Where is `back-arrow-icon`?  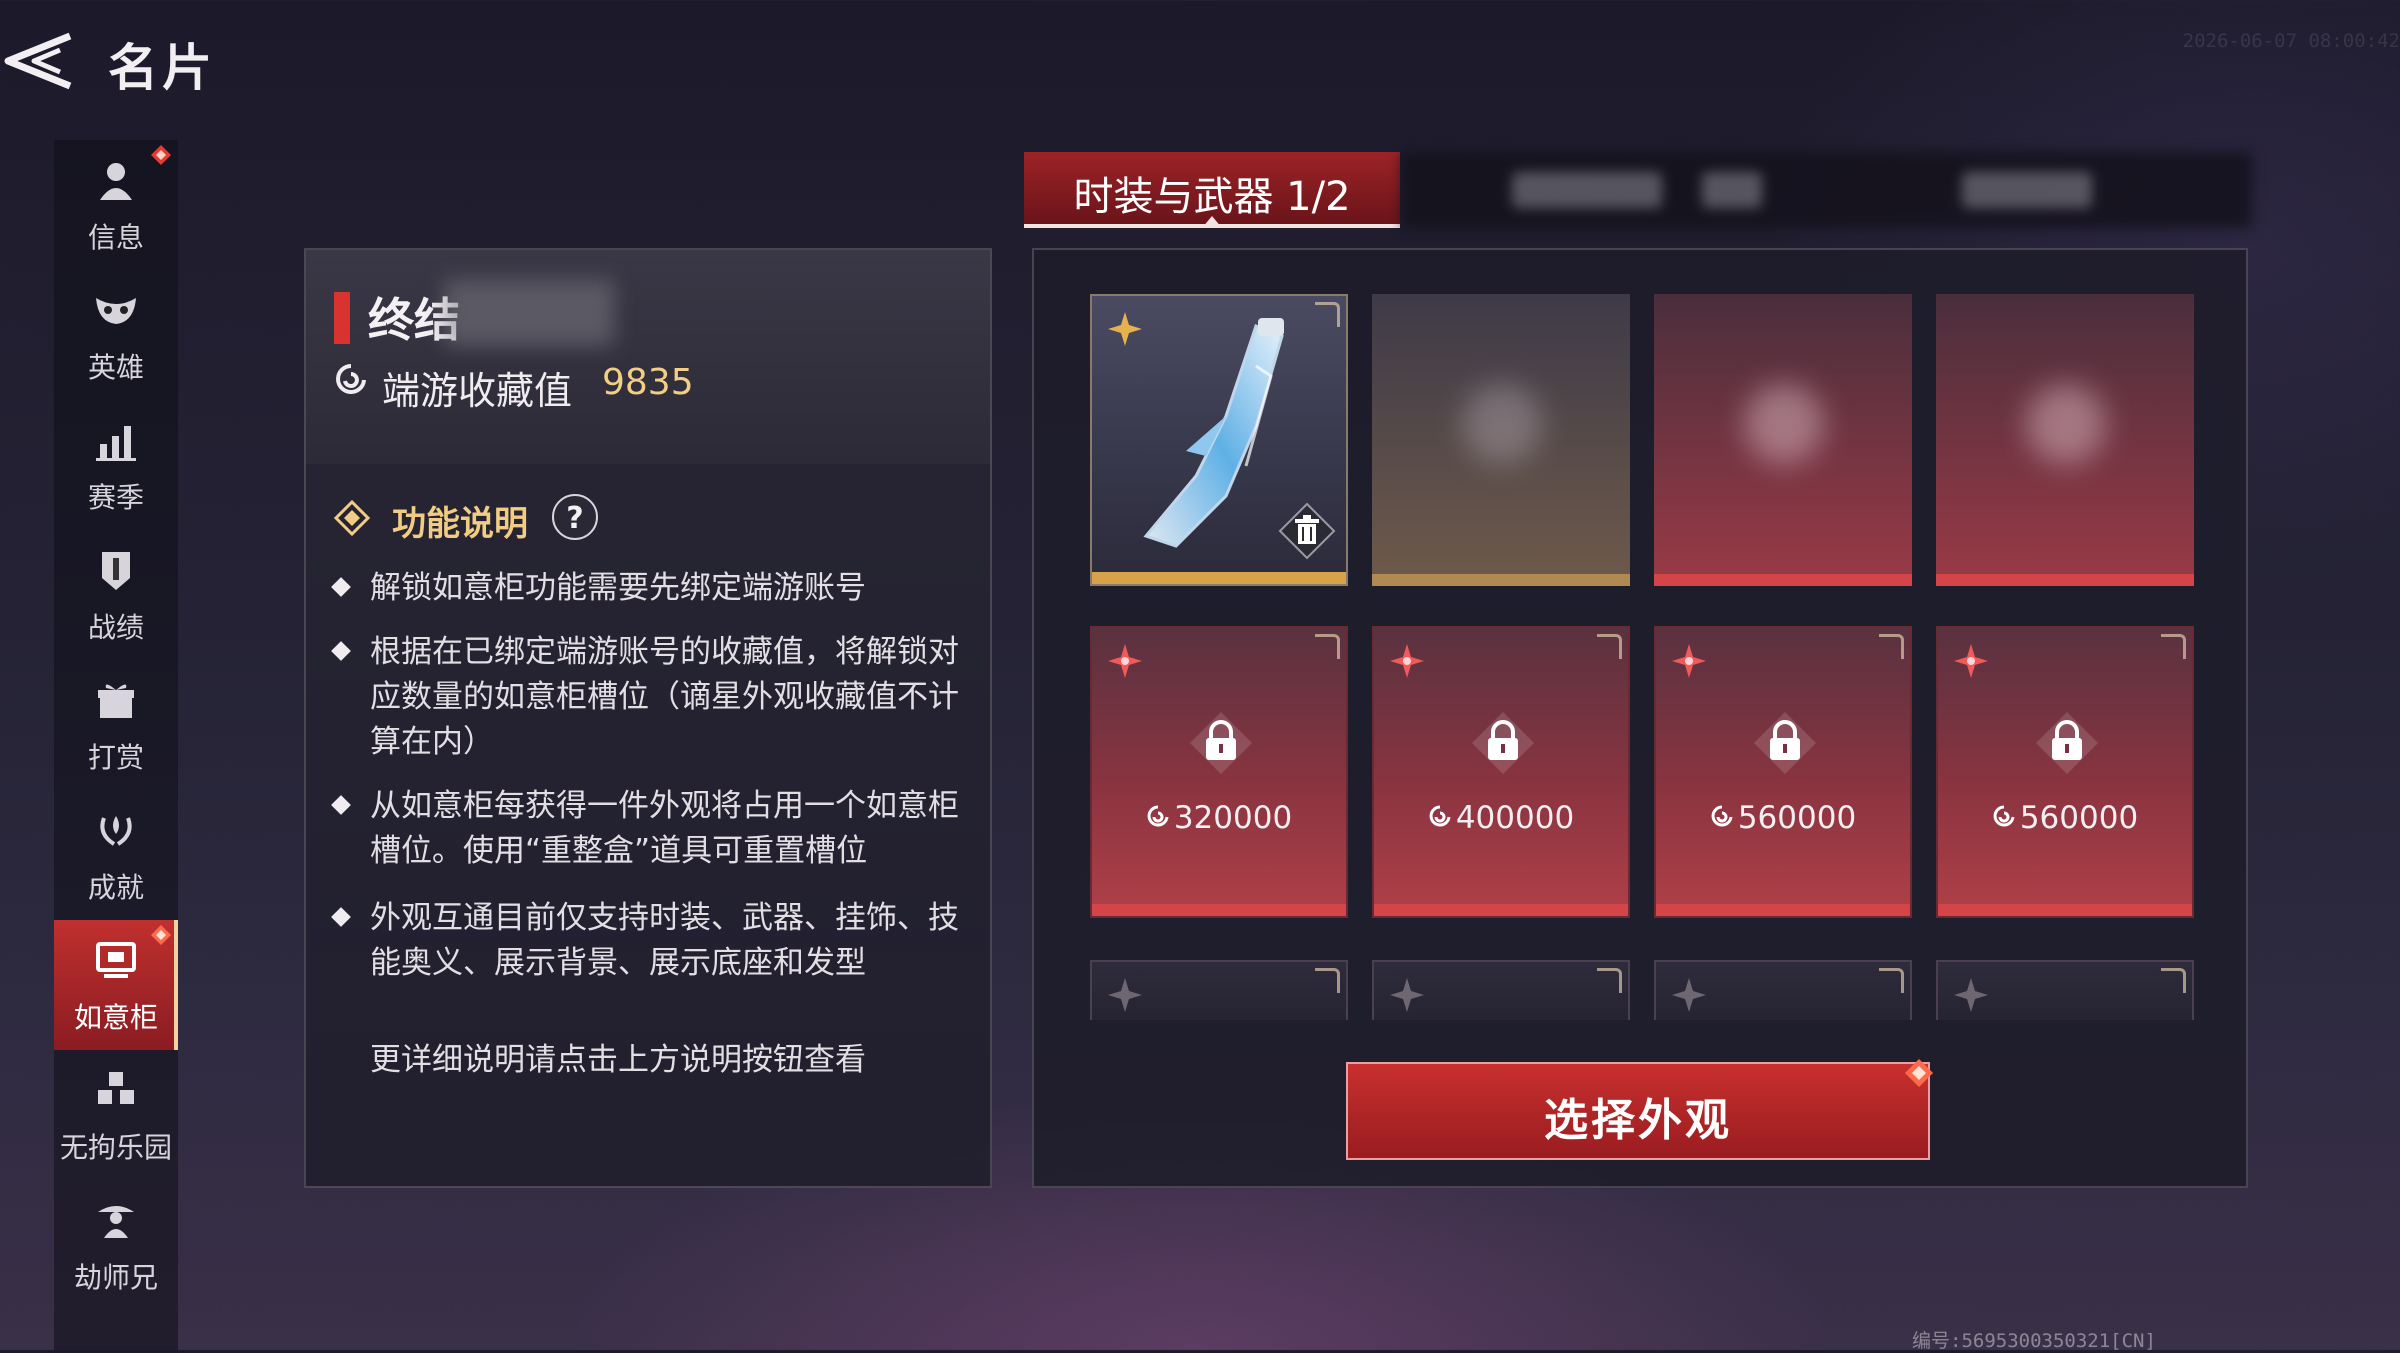
back-arrow-icon is located at coordinates (39, 61).